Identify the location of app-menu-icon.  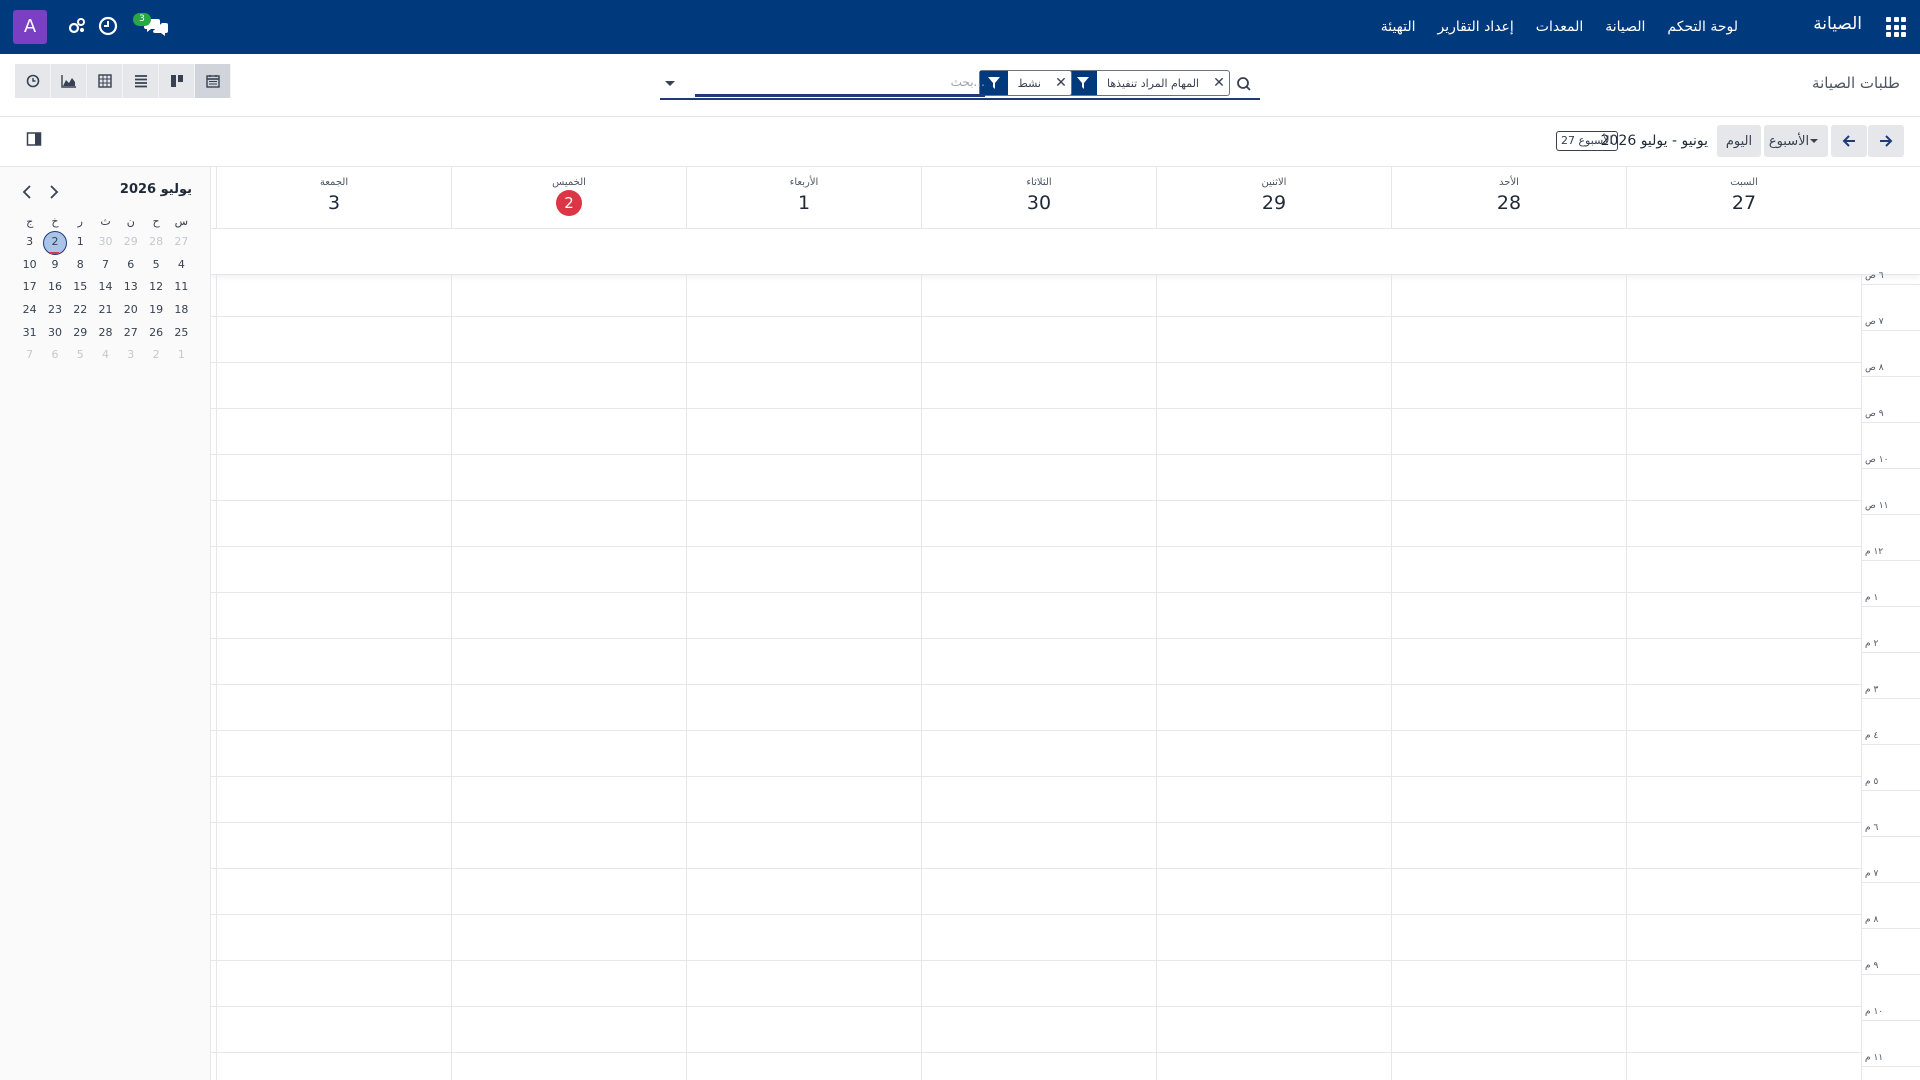
(1896, 27).